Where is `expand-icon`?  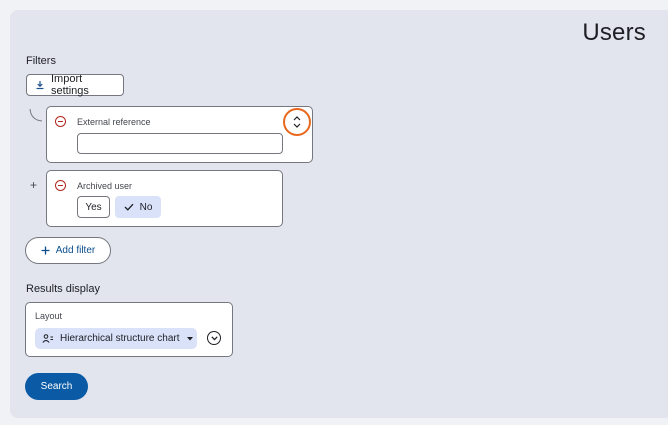 expand-icon is located at coordinates (214, 337).